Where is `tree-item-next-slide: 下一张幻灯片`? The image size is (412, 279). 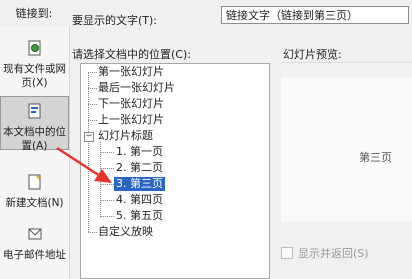 tree-item-next-slide: 下一张幻灯片 is located at coordinates (131, 104).